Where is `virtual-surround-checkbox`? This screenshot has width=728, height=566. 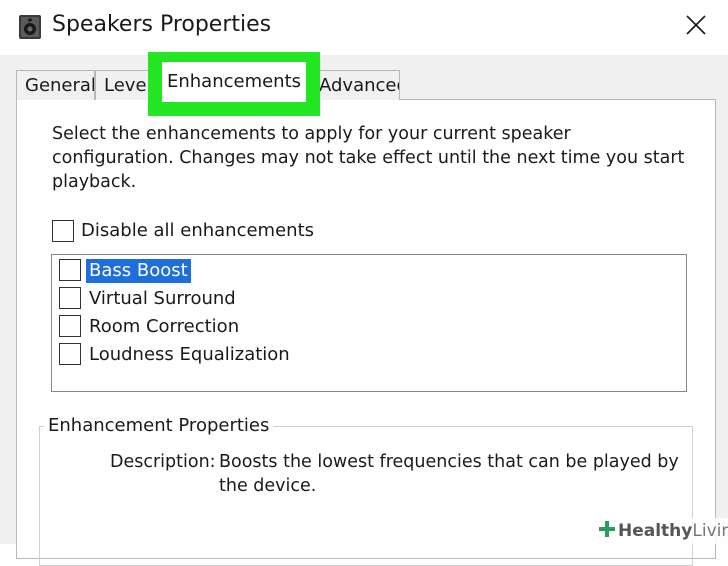
virtual-surround-checkbox is located at coordinates (70, 298).